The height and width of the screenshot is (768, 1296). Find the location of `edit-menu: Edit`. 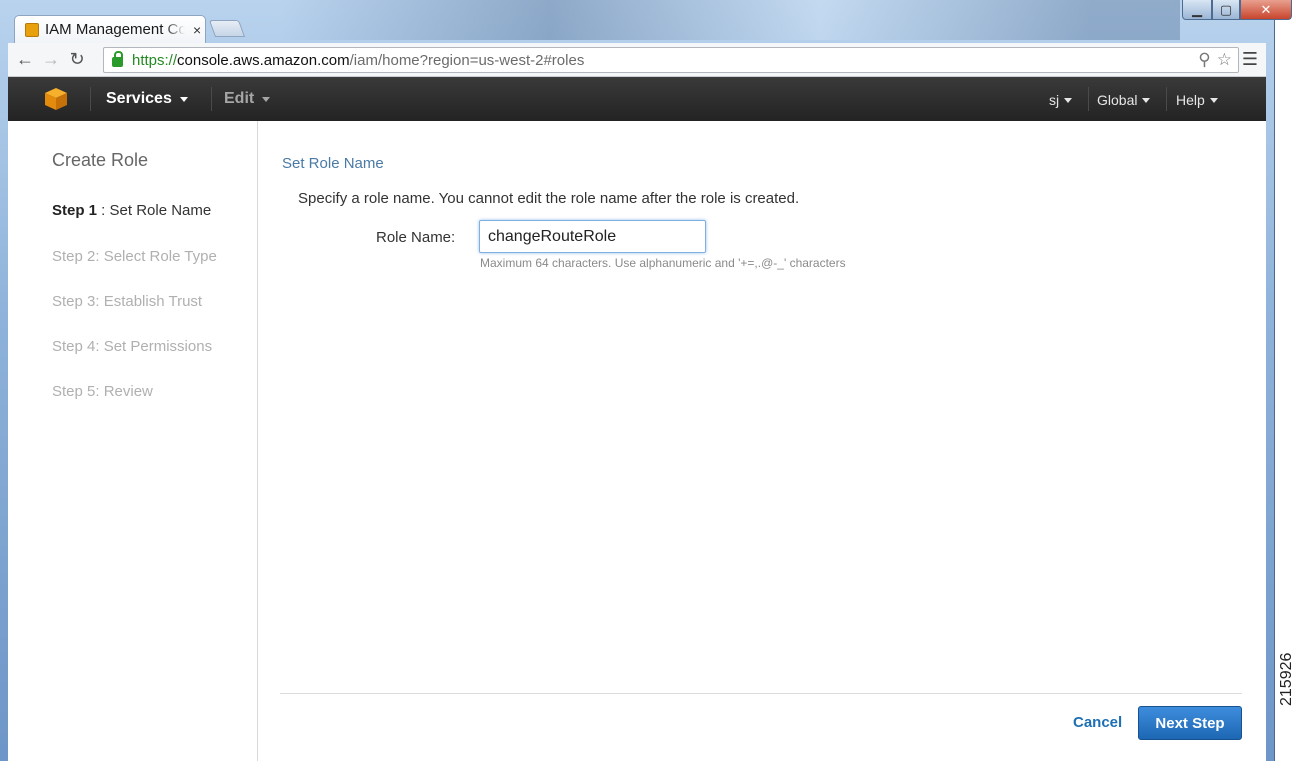

edit-menu: Edit is located at coordinates (247, 99).